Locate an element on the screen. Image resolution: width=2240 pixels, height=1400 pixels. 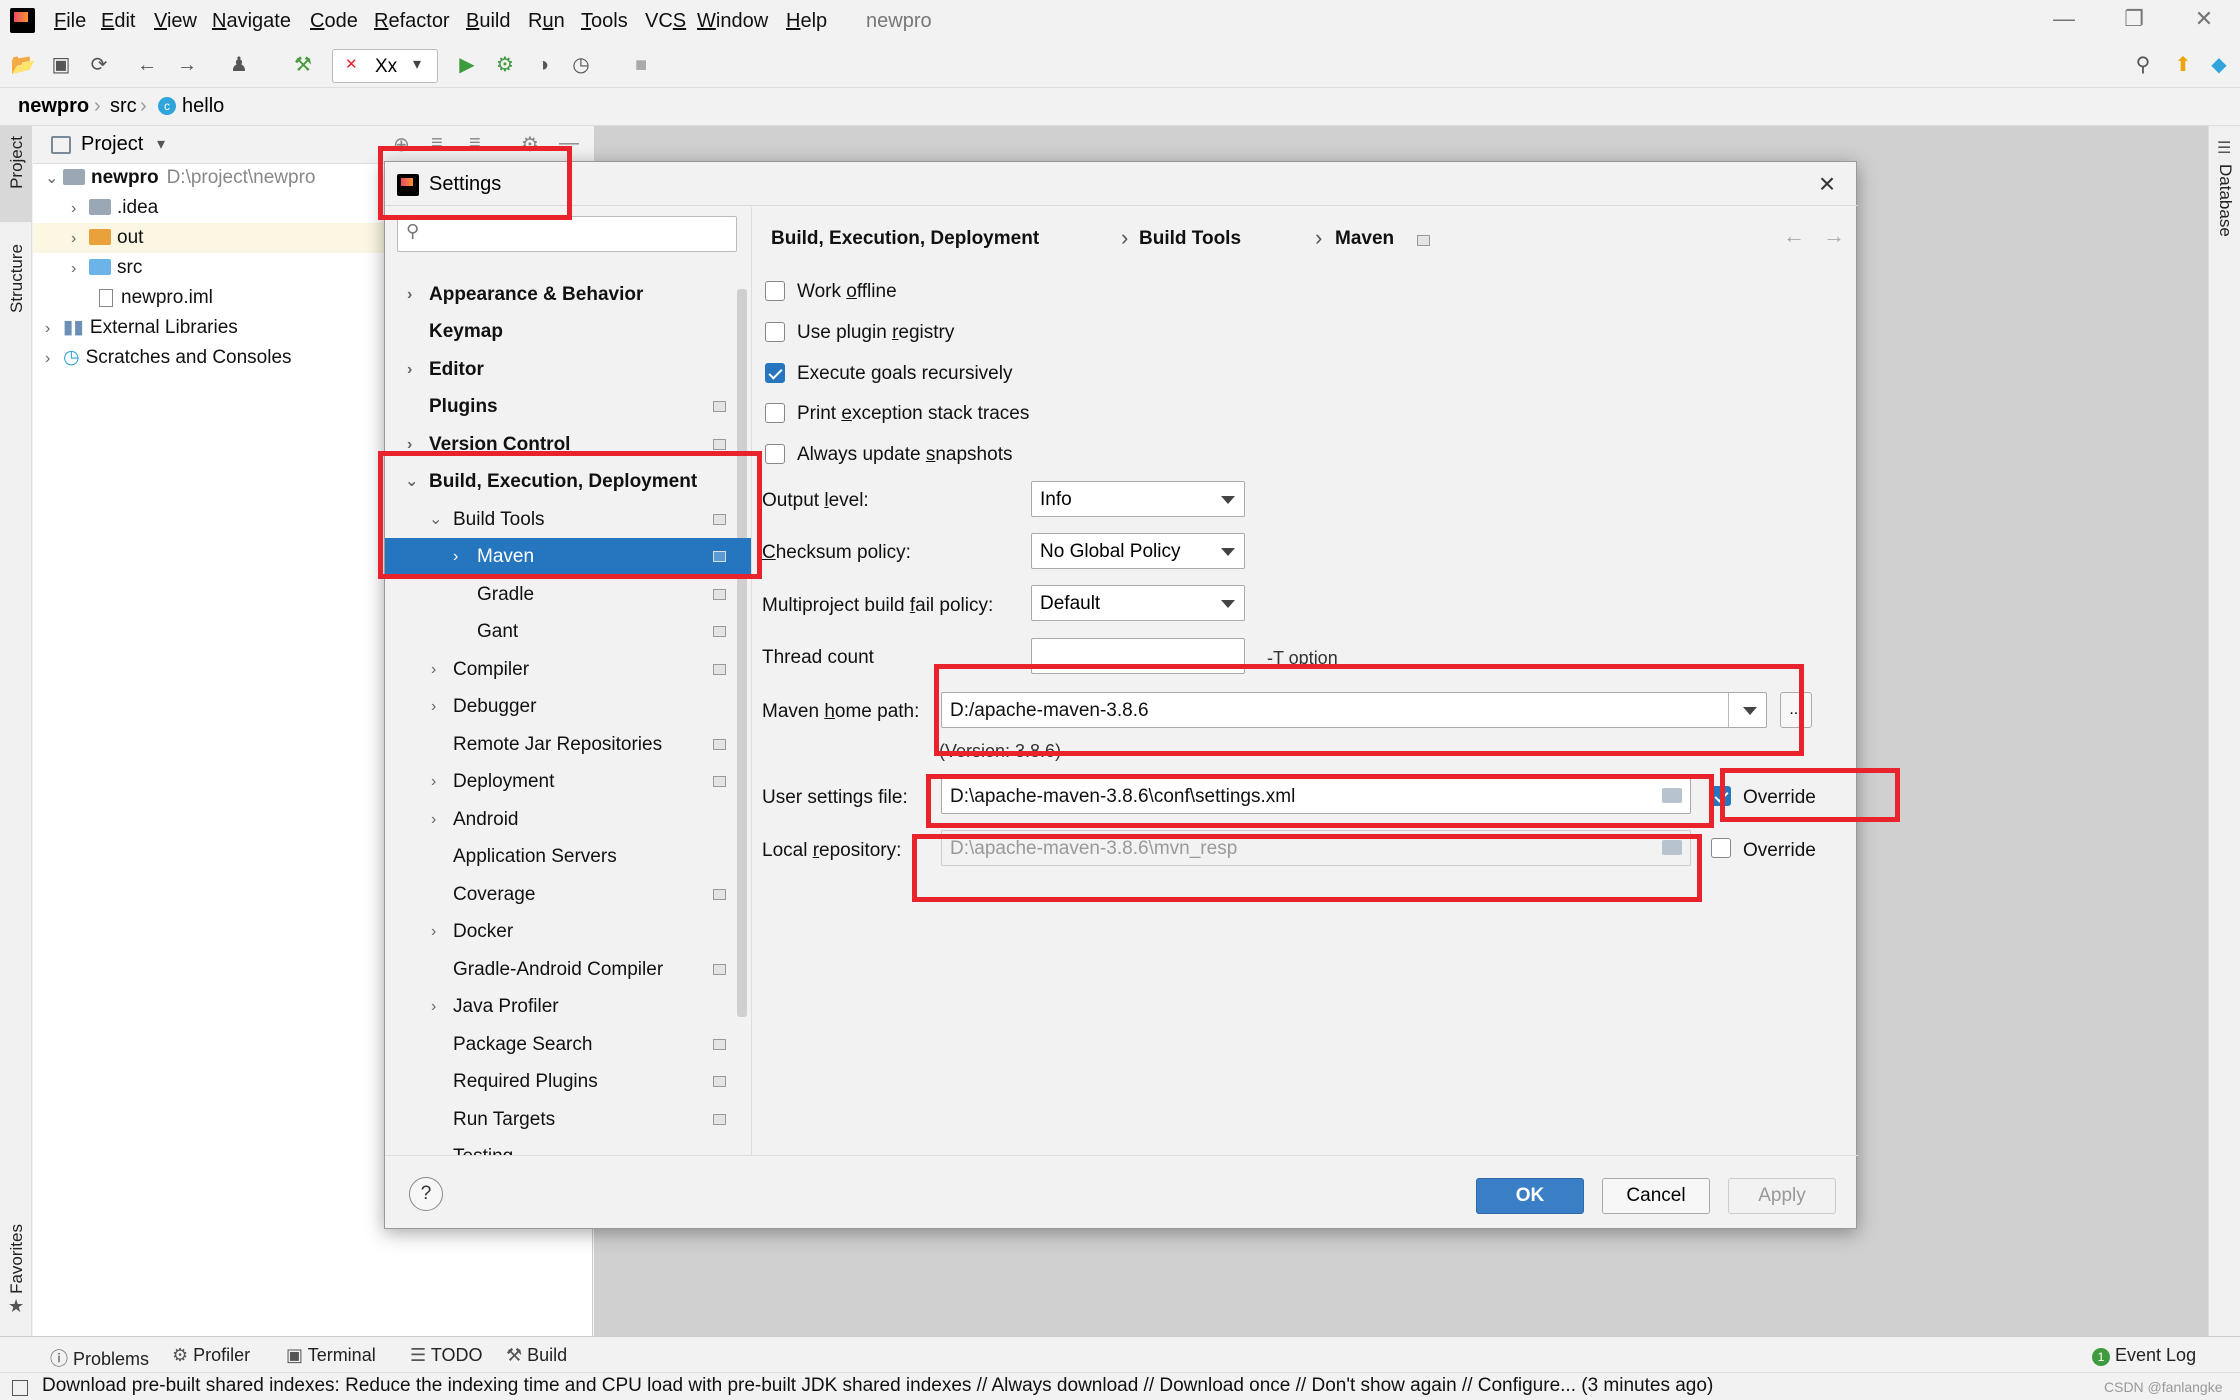
tab-structure: Structure is located at coordinates (17, 278).